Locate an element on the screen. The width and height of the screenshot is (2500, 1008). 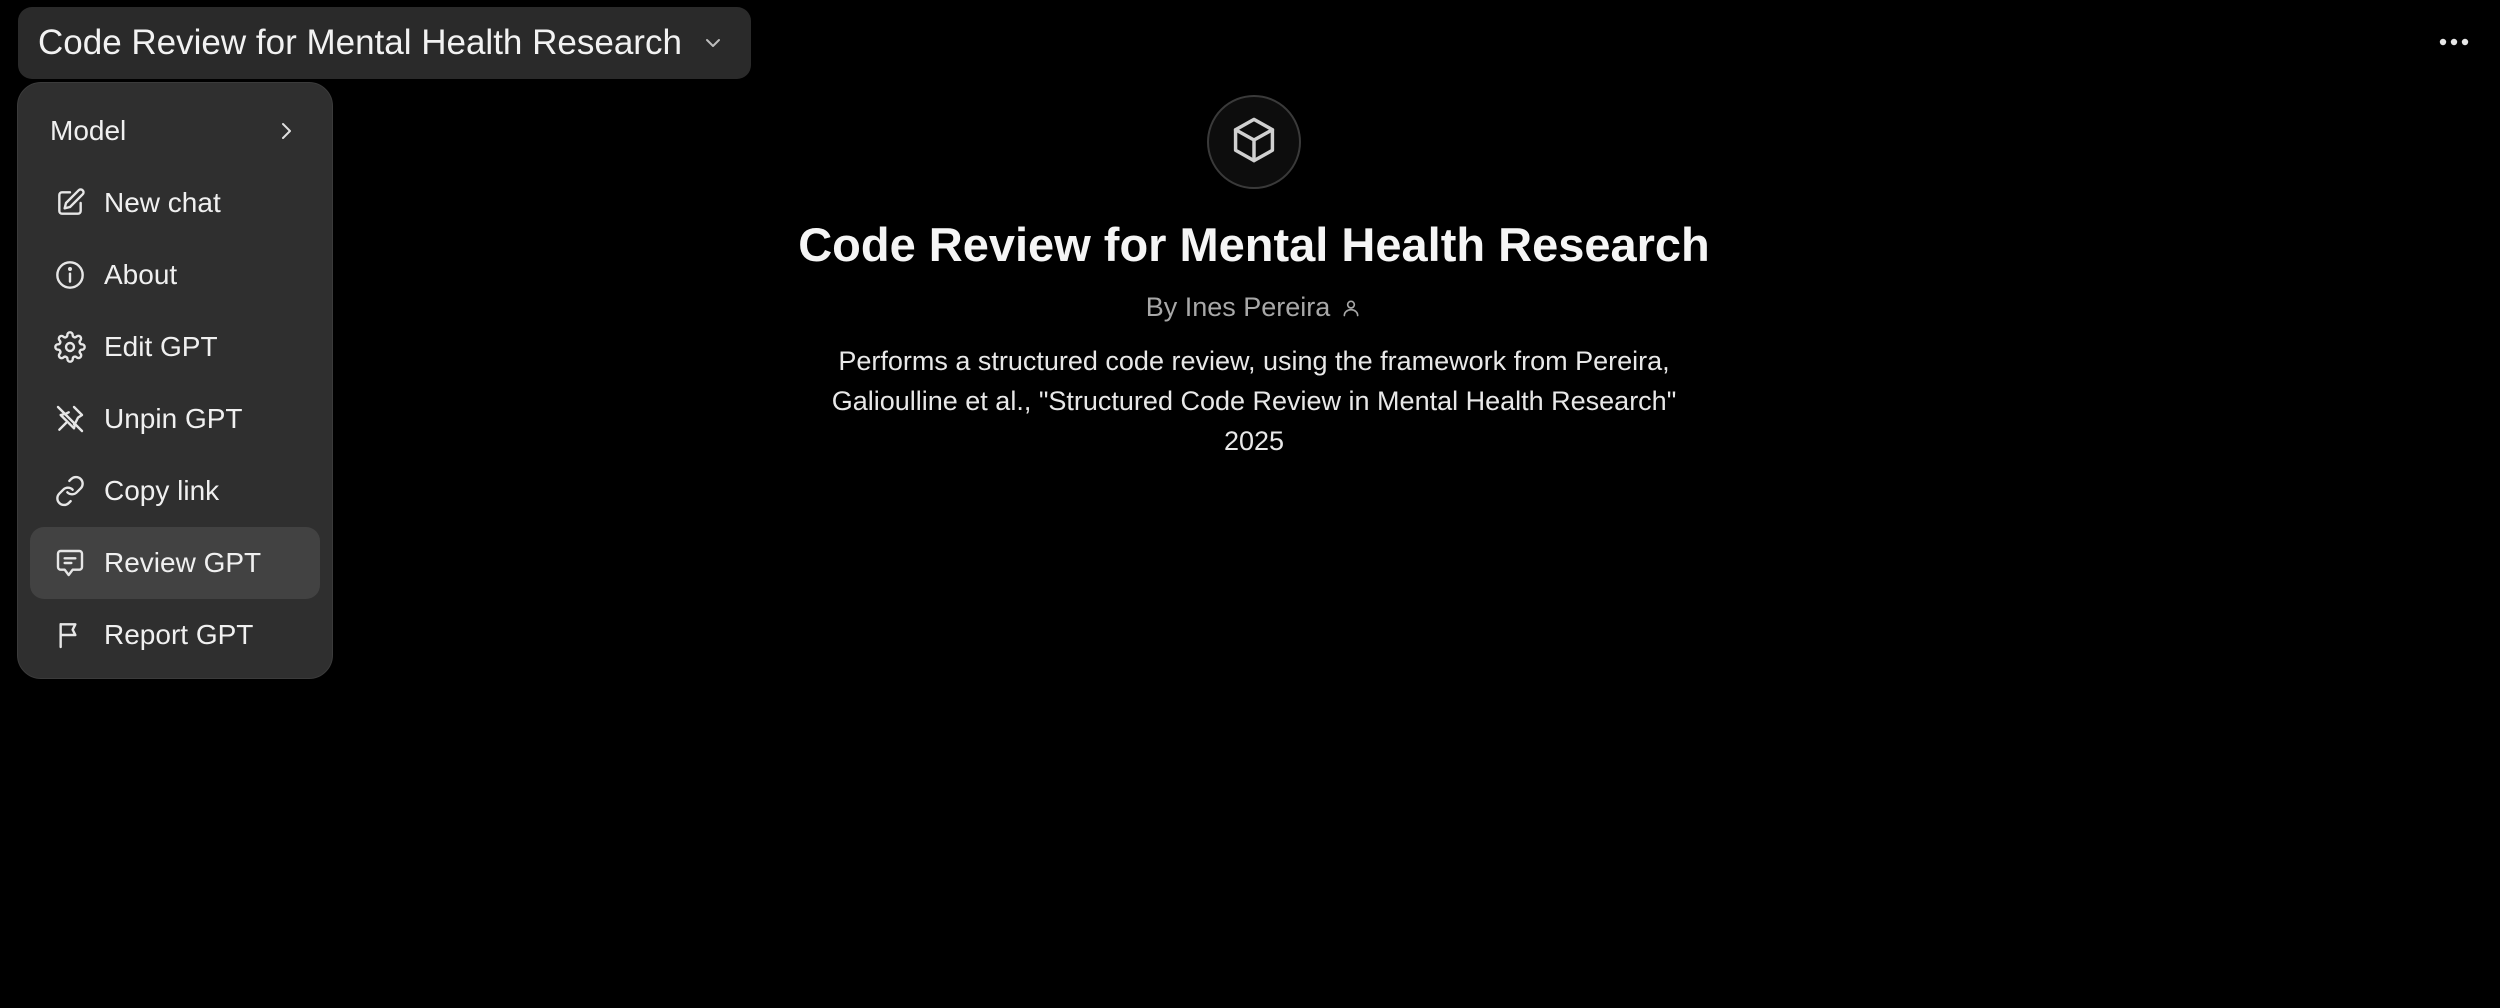
link-icon is located at coordinates (70, 491).